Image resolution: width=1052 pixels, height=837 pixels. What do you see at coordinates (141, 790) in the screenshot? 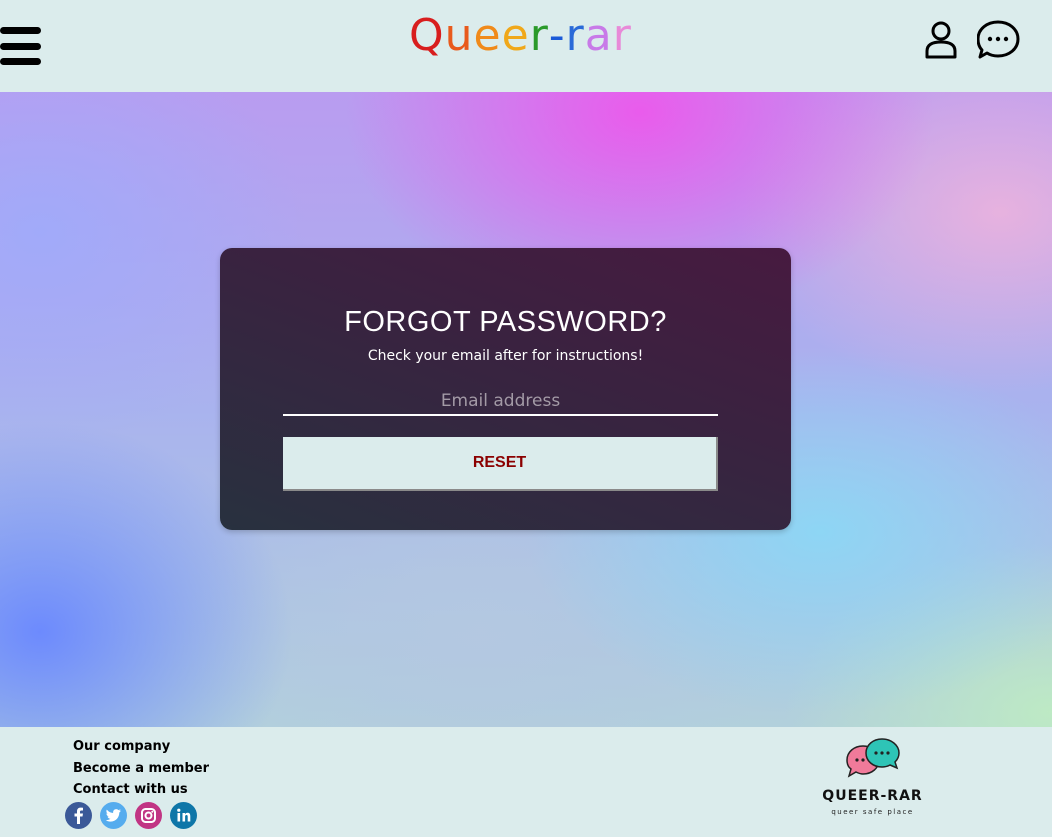
I see `footer-link-contact: Contact with us` at bounding box center [141, 790].